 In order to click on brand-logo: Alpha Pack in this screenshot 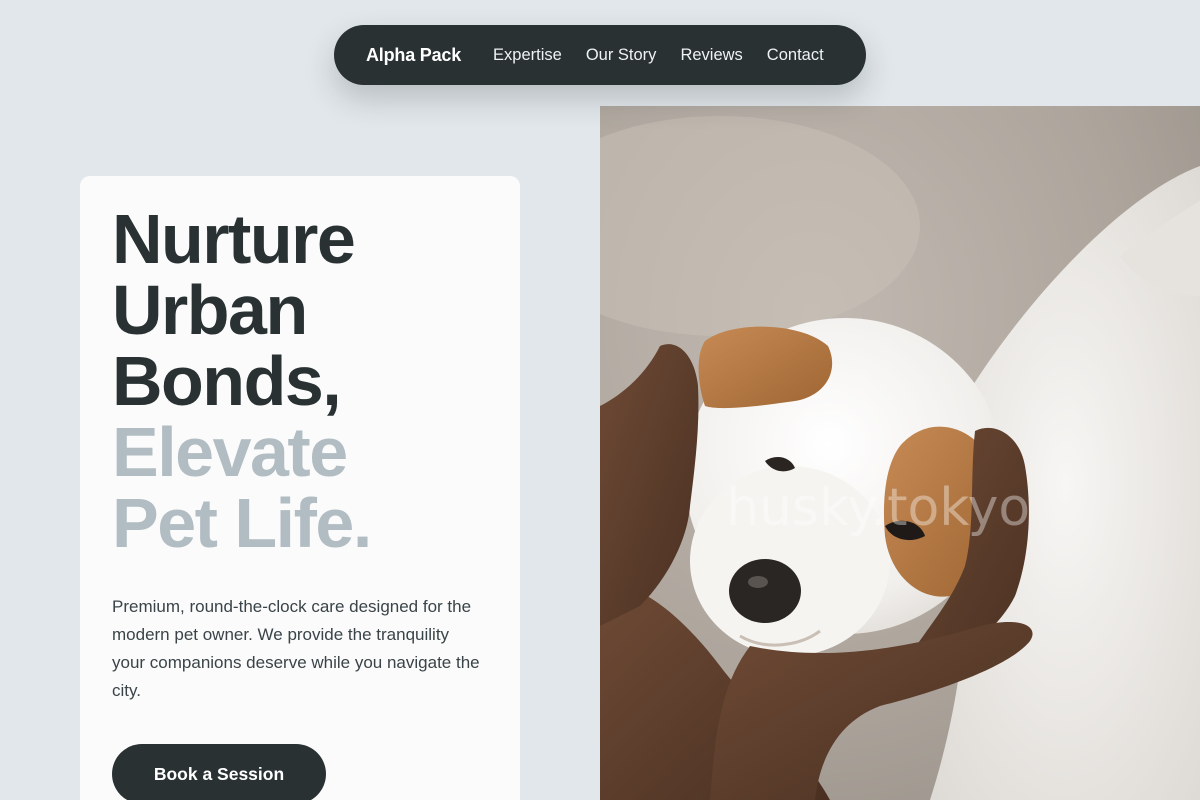, I will do `click(413, 55)`.